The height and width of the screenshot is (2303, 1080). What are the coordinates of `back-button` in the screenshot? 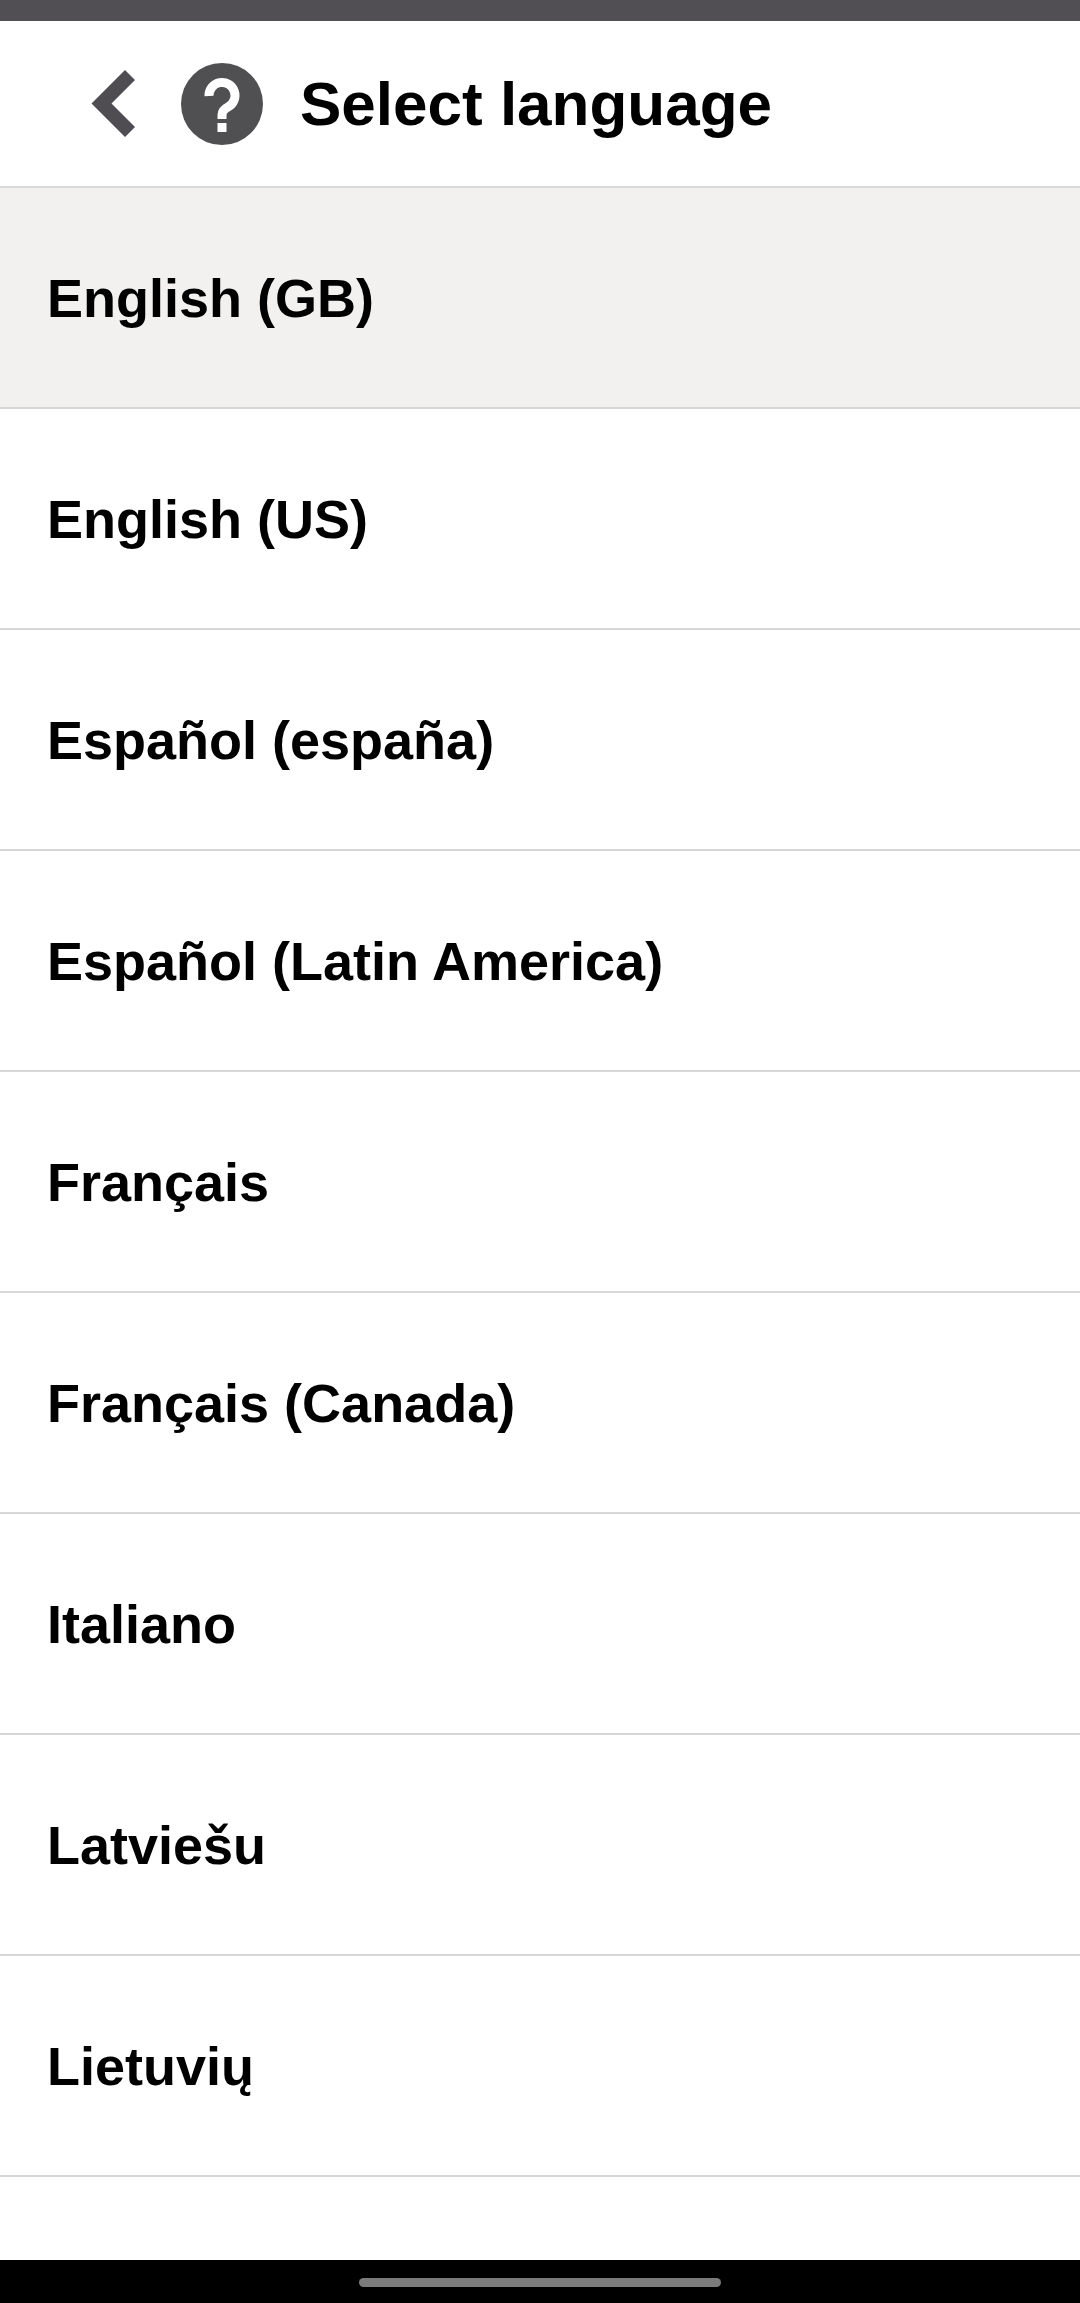 It's located at (112, 103).